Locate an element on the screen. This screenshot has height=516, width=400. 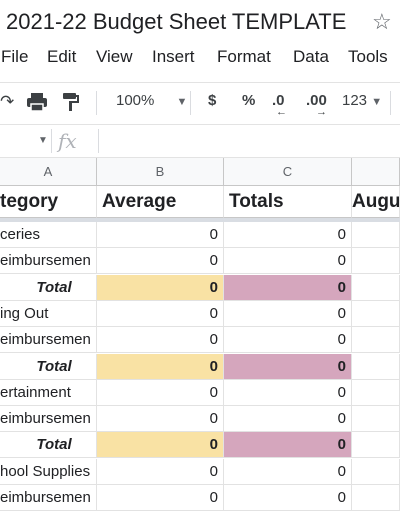
fx-icon: fx is located at coordinates (67, 141).